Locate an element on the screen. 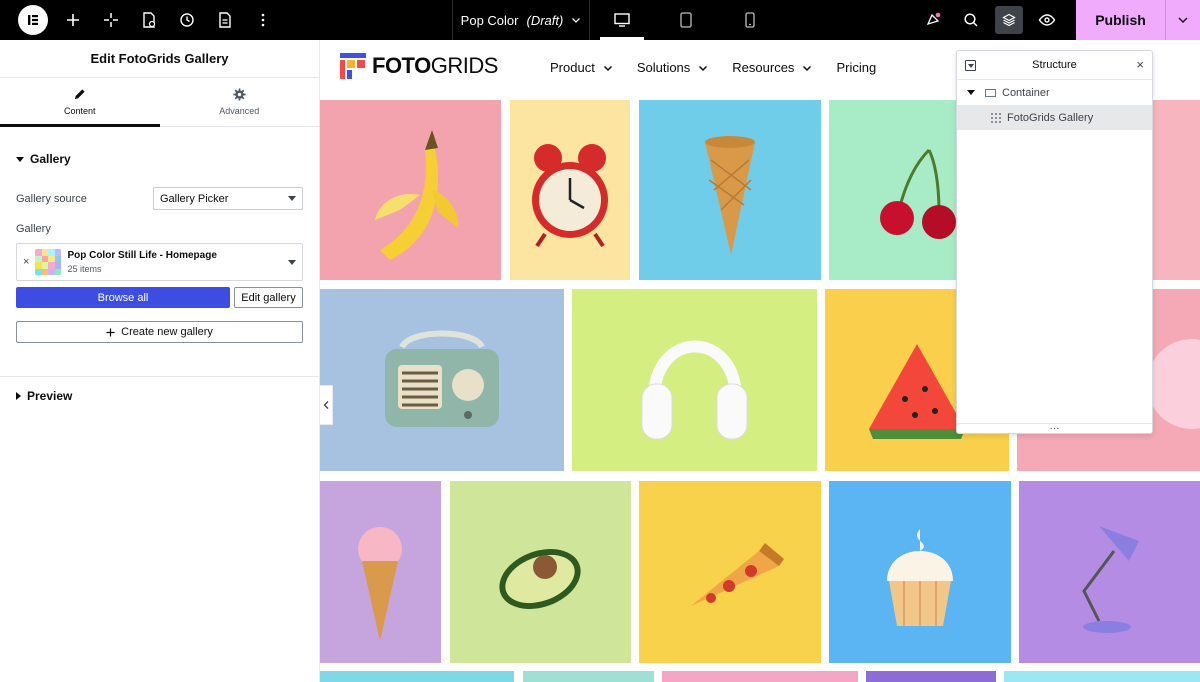 Image resolution: width=1200 pixels, height=682 pixels. editor-topbar: Pop Color (Draft) Publish is located at coordinates (600, 20).